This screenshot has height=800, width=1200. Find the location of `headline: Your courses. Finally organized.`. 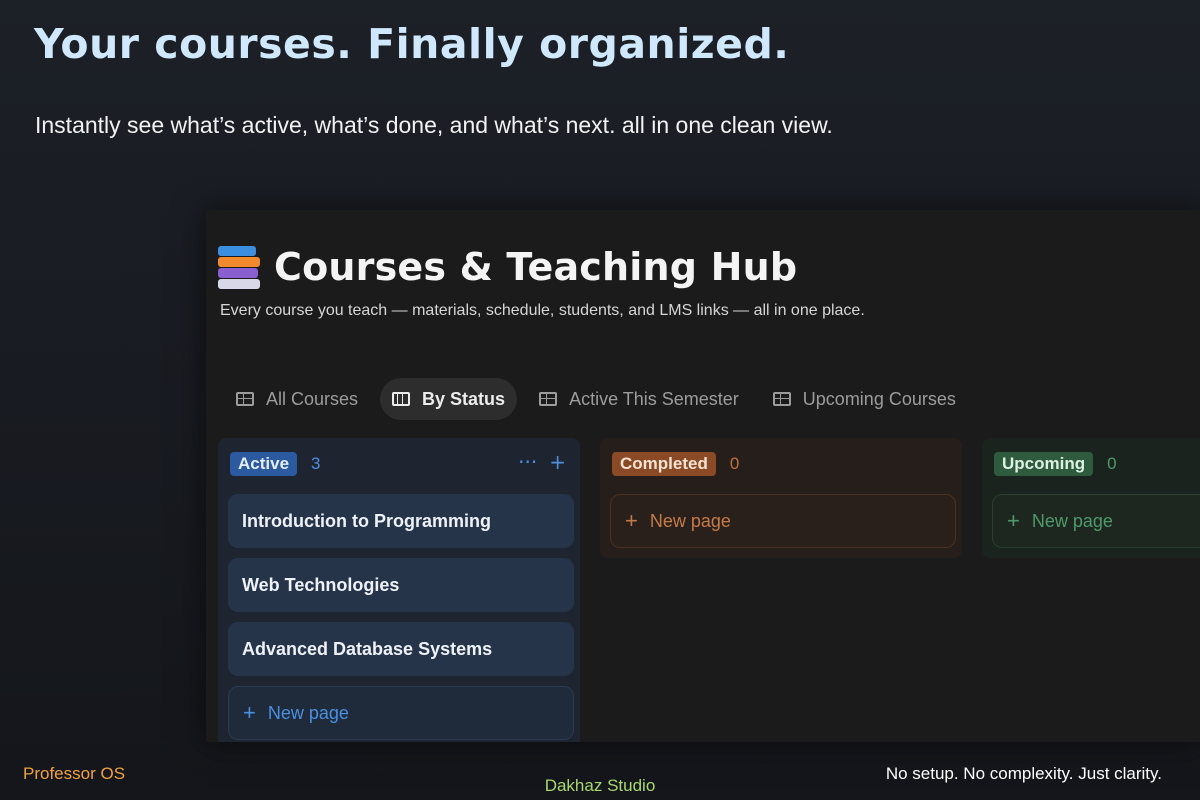

headline: Your courses. Finally organized. is located at coordinates (412, 44).